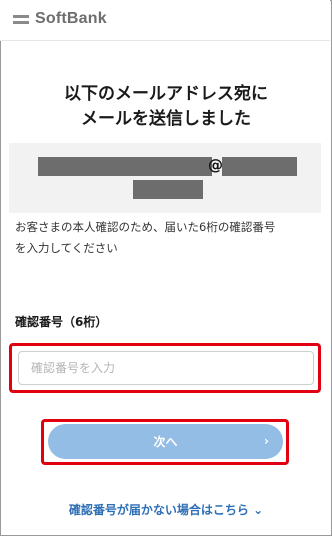 This screenshot has height=536, width=332. What do you see at coordinates (61, 322) in the screenshot?
I see `code-field-label: 確認番号（6桁）` at bounding box center [61, 322].